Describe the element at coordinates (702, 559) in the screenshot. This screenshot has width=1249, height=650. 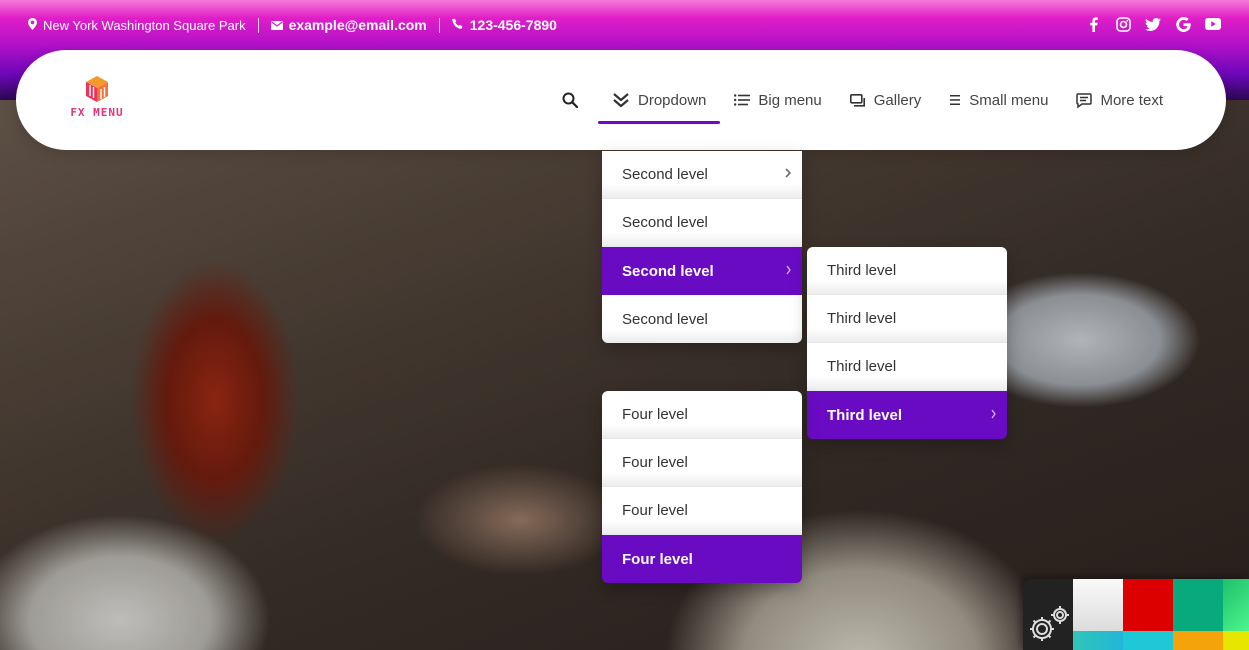
I see `menu-item-four-level-active: Four level` at that location.